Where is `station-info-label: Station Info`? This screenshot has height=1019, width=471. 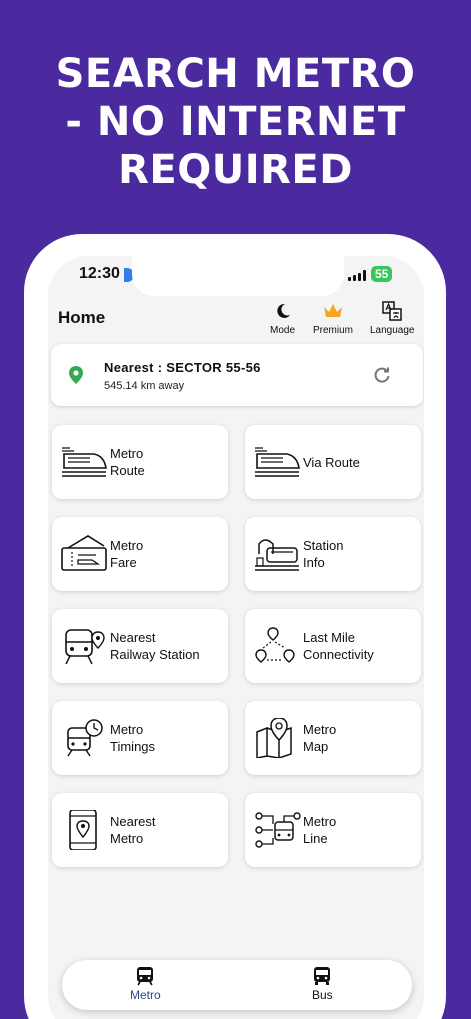 station-info-label: Station Info is located at coordinates (323, 554).